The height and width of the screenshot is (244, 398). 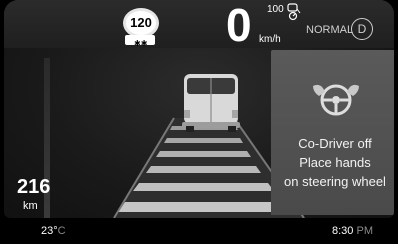 I want to click on snow-conditions-icon: ✱✱, so click(x=140, y=41).